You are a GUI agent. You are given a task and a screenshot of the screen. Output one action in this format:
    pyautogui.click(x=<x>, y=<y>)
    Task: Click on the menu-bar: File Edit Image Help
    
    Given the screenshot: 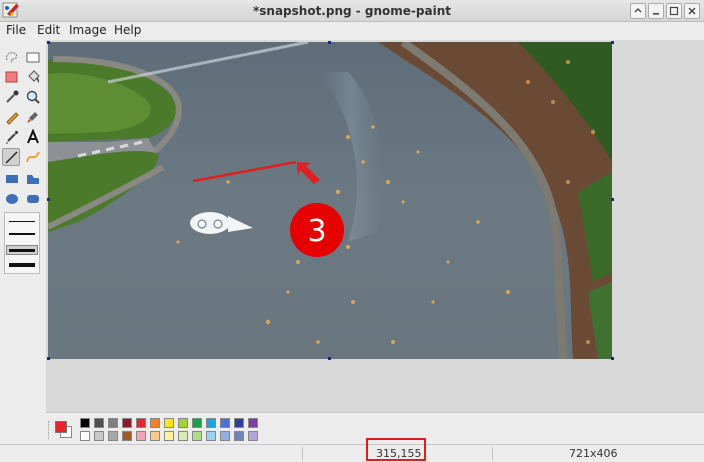 What is the action you would take?
    pyautogui.click(x=352, y=31)
    